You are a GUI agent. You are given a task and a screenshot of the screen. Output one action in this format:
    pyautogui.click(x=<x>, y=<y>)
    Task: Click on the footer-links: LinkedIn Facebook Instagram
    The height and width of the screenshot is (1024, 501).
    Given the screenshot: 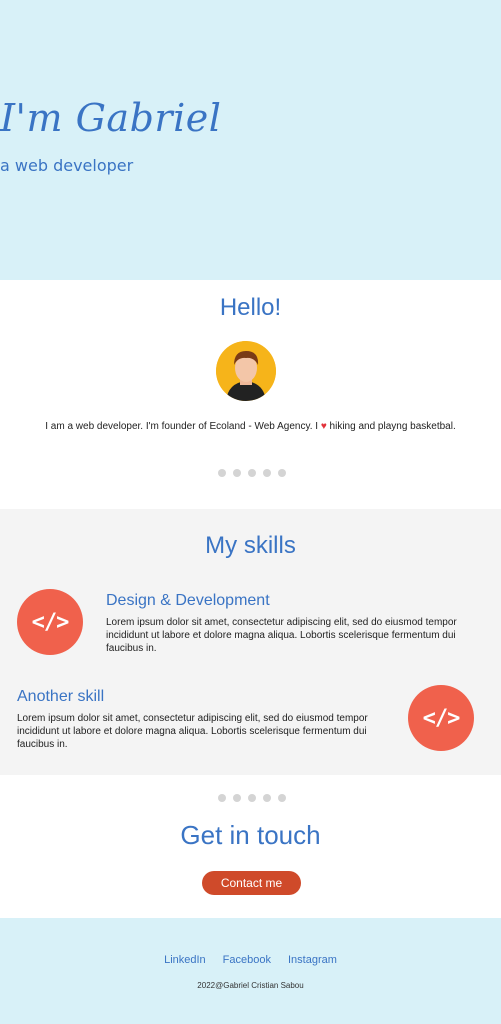 What is the action you would take?
    pyautogui.click(x=250, y=960)
    